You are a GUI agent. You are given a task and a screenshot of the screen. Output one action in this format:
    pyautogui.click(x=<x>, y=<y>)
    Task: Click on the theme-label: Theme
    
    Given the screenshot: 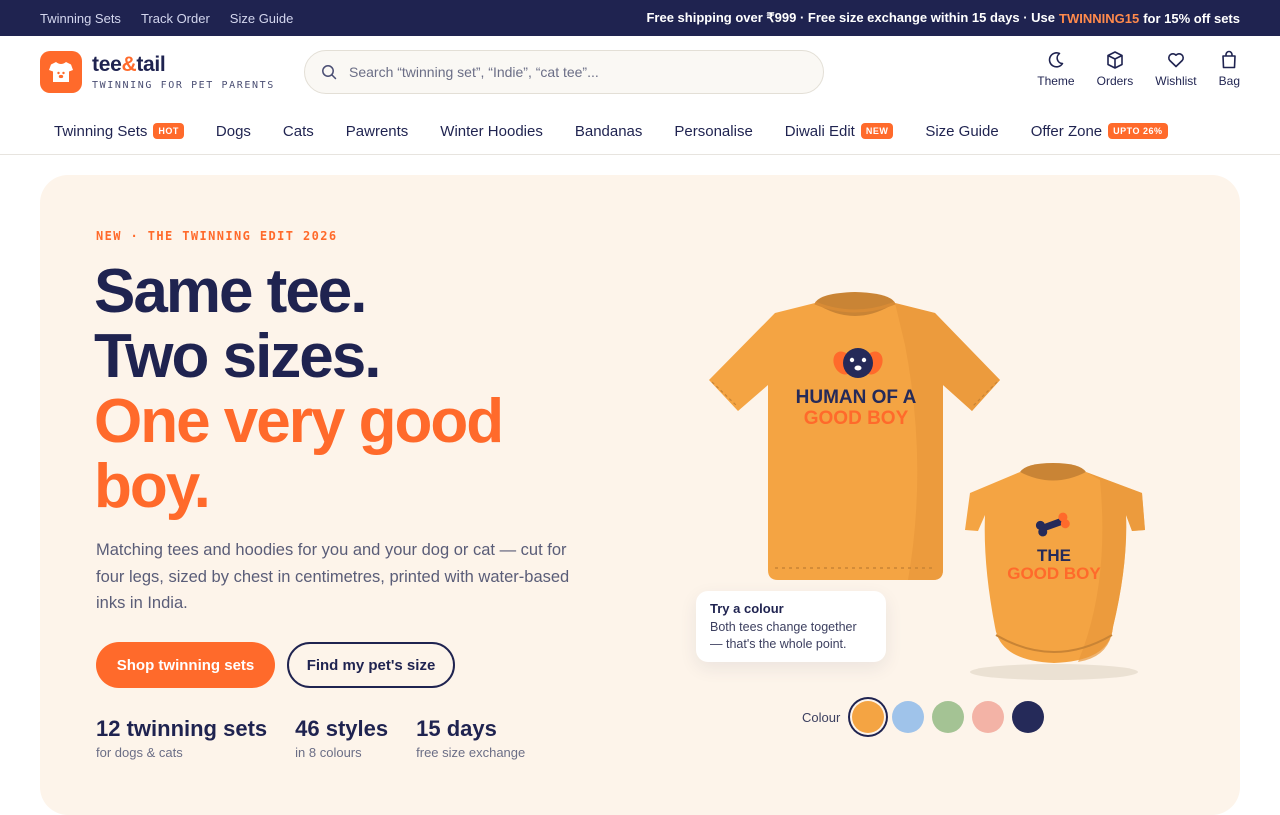 What is the action you would take?
    pyautogui.click(x=1056, y=81)
    